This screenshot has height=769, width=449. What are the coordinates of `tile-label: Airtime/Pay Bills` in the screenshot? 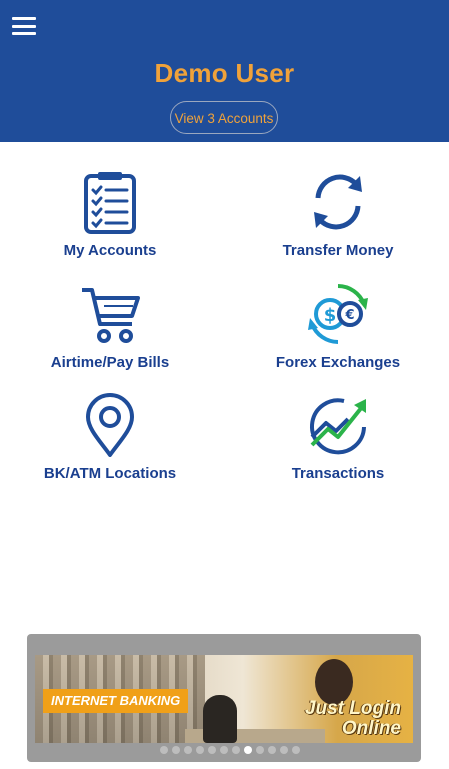 It's located at (110, 362).